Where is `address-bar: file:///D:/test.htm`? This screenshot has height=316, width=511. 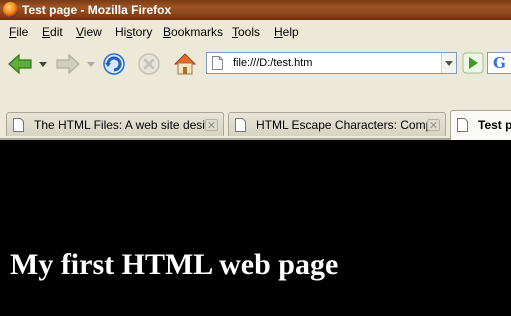
address-bar: file:///D:/test.htm is located at coordinates (331, 63).